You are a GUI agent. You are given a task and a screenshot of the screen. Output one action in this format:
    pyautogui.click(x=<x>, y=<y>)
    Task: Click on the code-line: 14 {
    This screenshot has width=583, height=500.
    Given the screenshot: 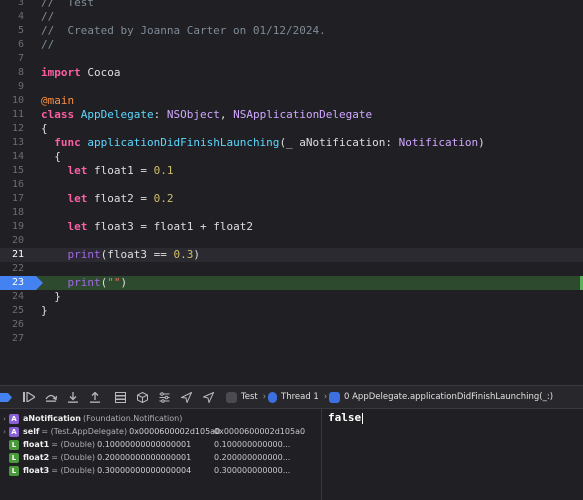 What is the action you would take?
    pyautogui.click(x=291, y=157)
    